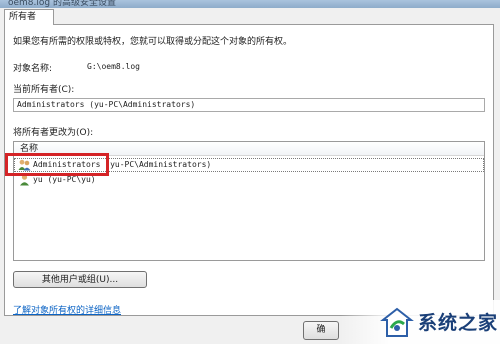 The image size is (500, 344). I want to click on current-owner-field: Administrators (yu-PC\Administrators), so click(249, 105).